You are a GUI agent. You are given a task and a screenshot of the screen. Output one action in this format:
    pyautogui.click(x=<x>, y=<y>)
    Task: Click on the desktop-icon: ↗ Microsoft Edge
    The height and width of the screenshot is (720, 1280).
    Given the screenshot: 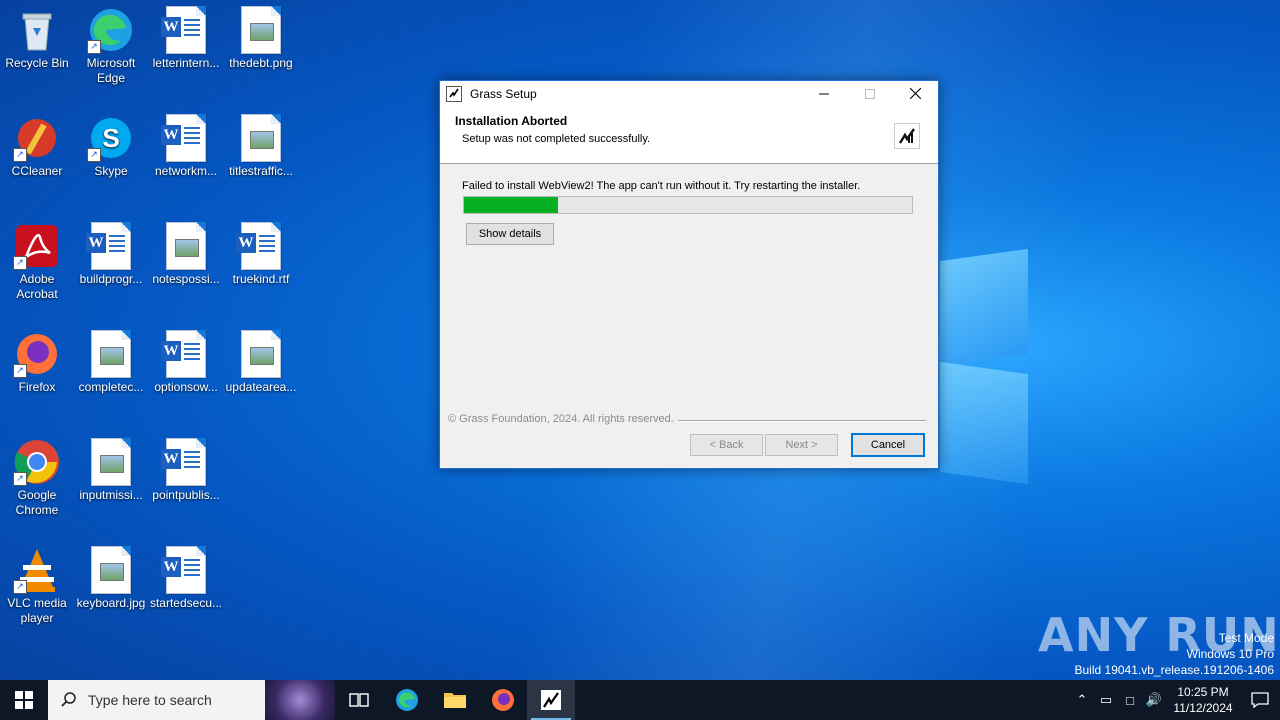 What is the action you would take?
    pyautogui.click(x=111, y=46)
    